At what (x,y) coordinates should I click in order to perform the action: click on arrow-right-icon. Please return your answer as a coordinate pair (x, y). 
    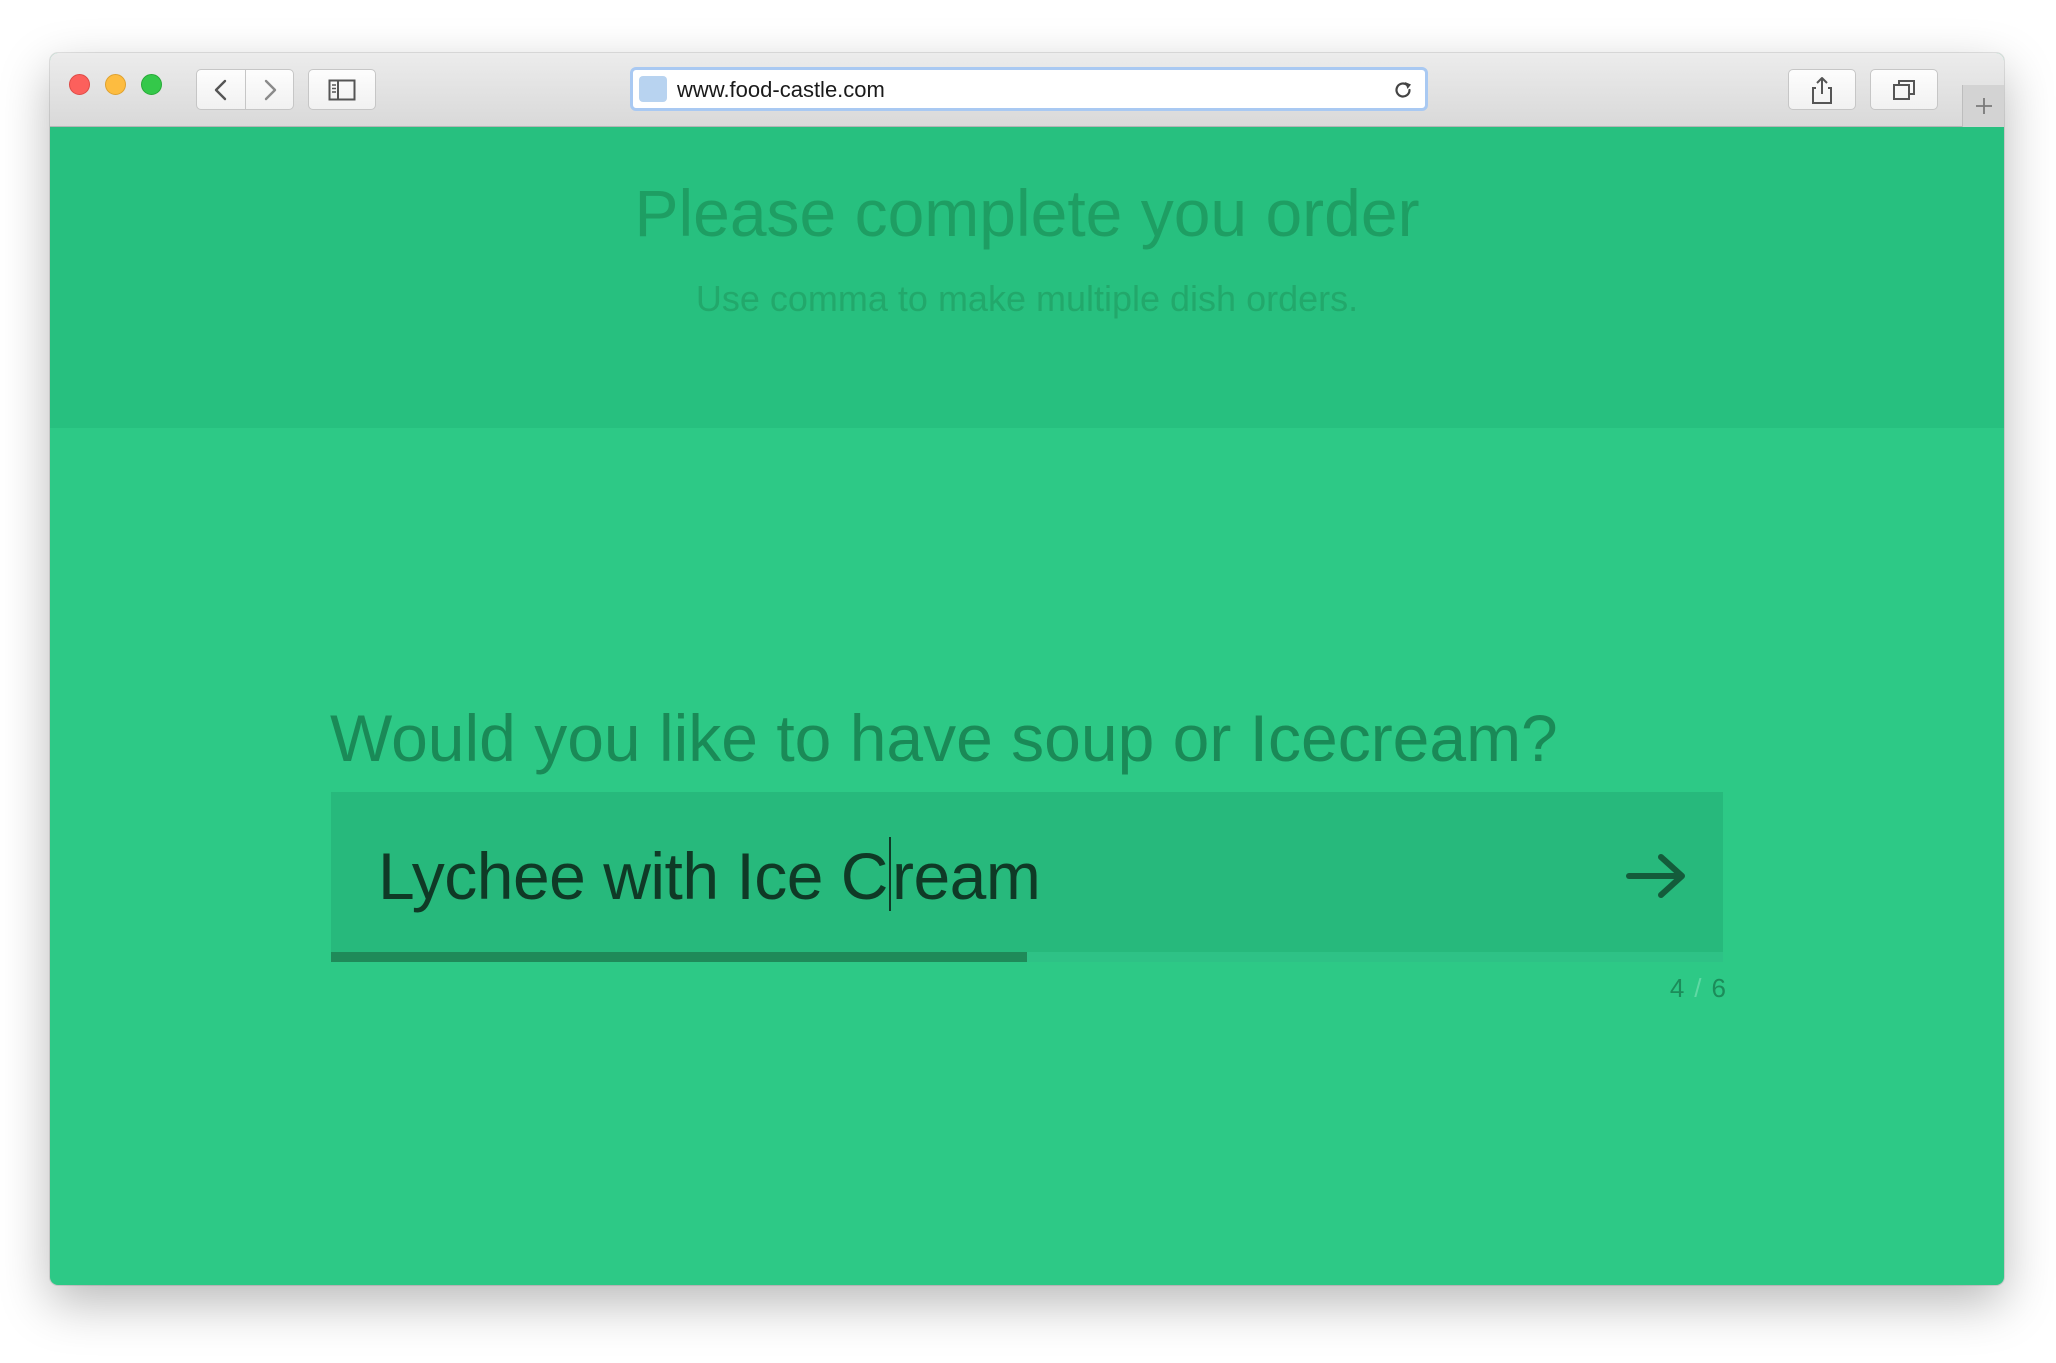
    Looking at the image, I should click on (1655, 876).